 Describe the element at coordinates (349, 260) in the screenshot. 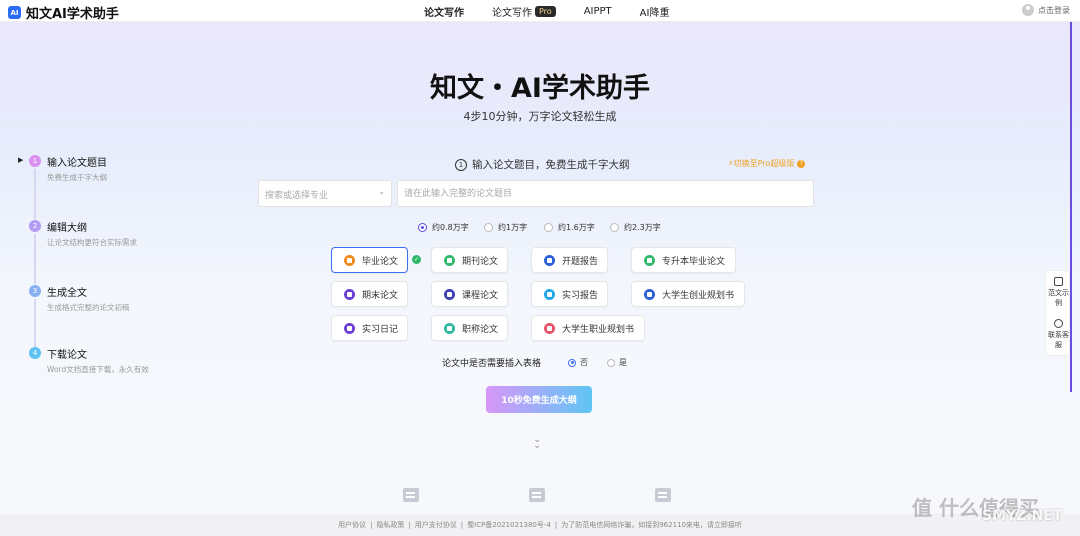

I see `graduation-icon` at that location.